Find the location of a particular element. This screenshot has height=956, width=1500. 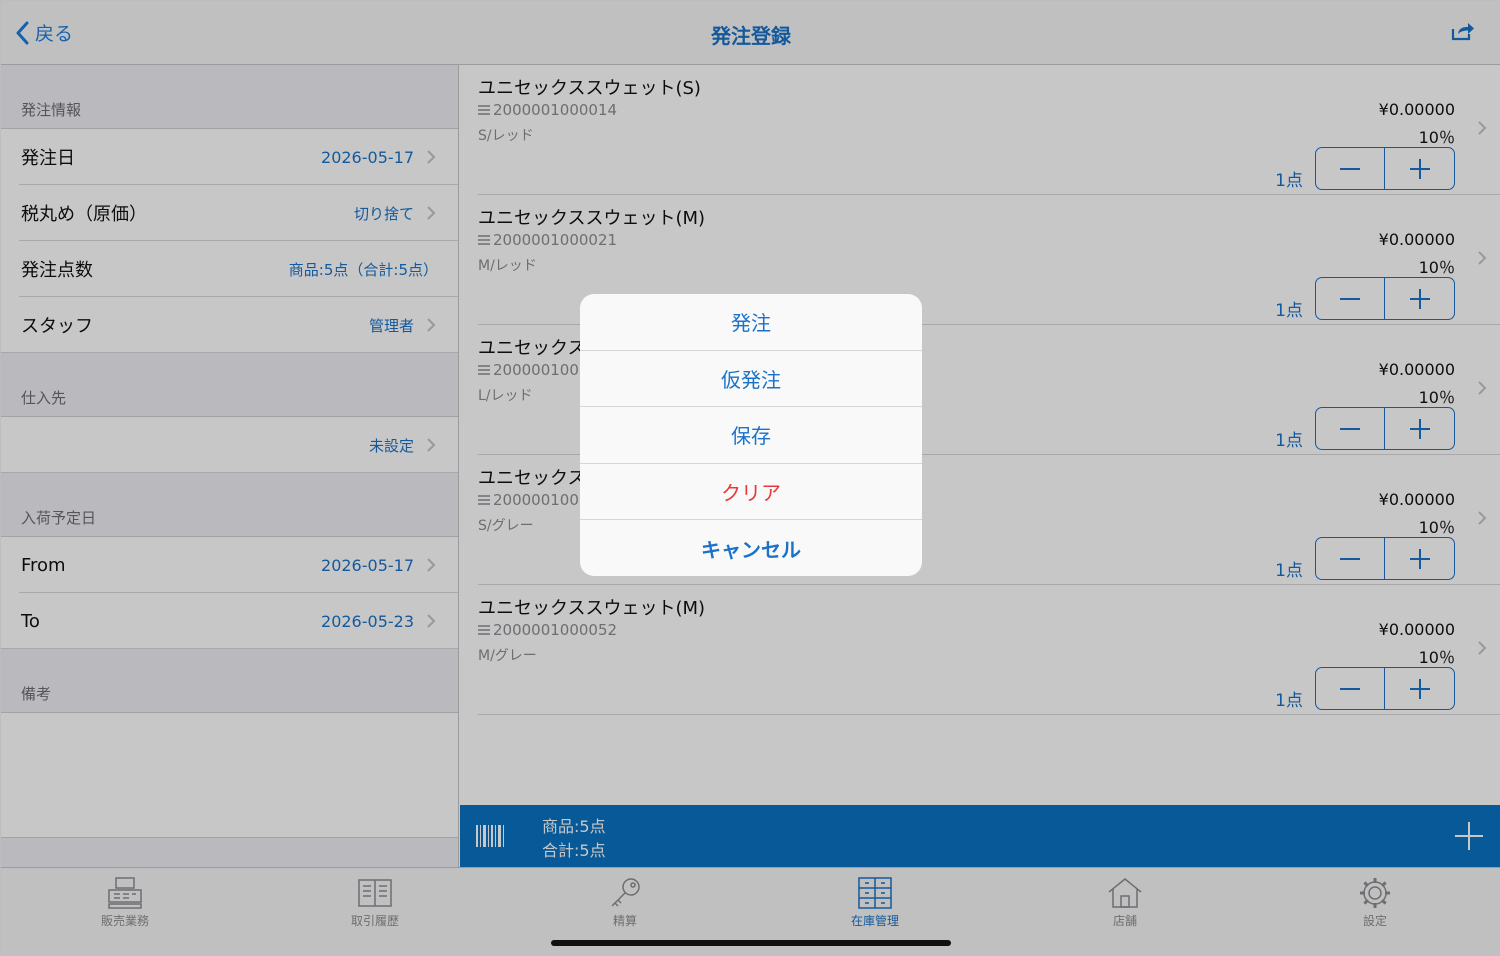

clear-button: クリア is located at coordinates (751, 492).